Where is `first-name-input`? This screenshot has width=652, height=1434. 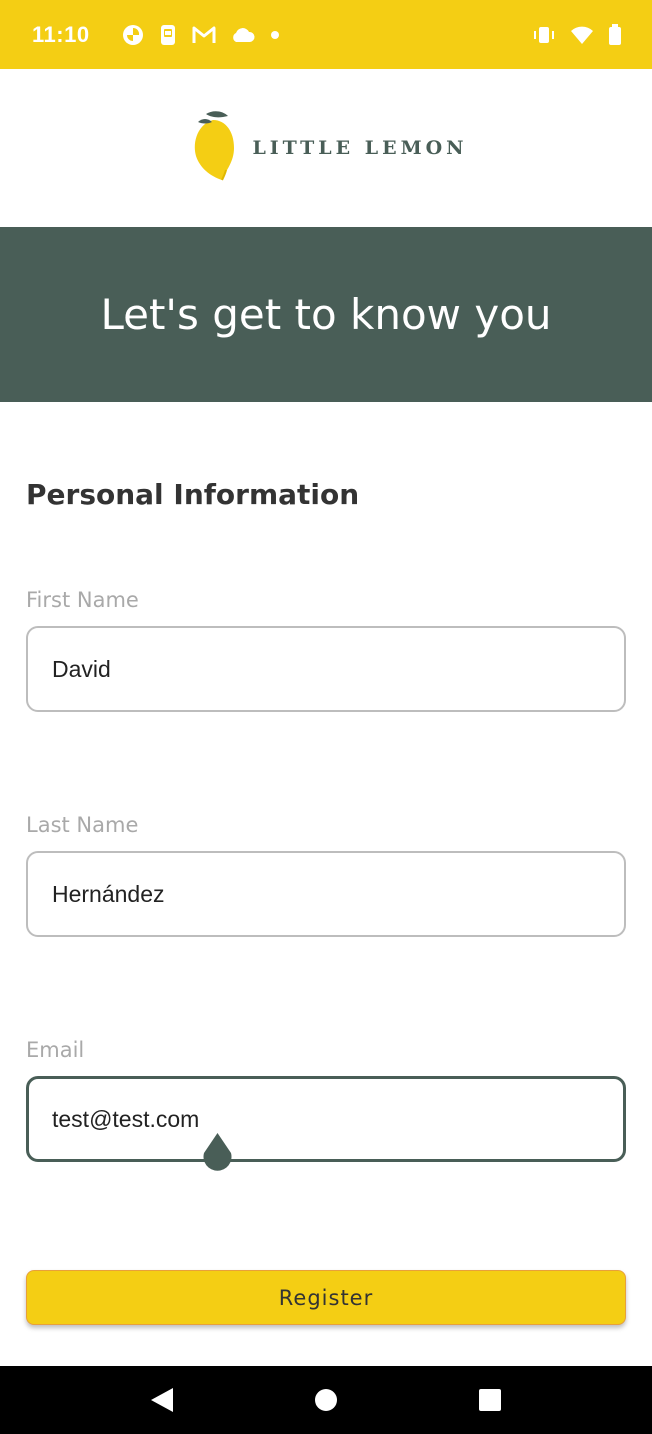
first-name-input is located at coordinates (326, 669).